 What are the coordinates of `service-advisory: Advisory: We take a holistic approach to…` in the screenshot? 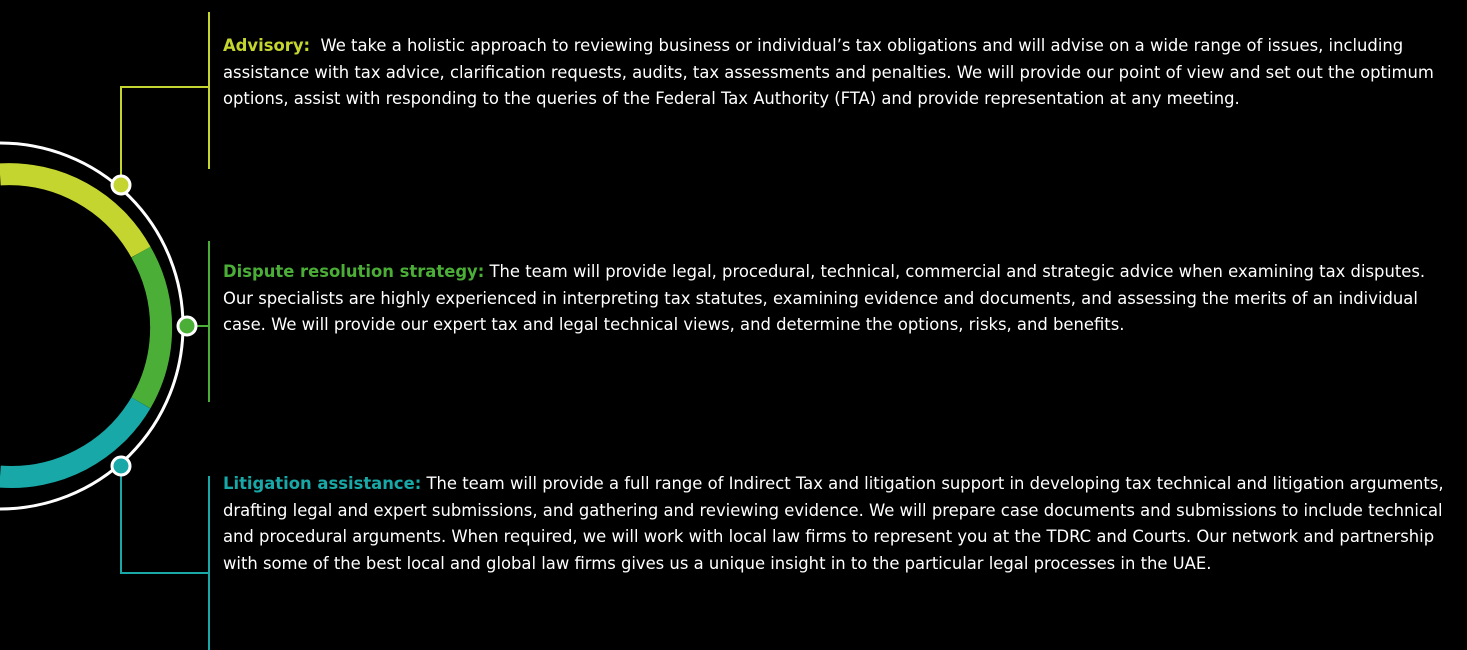 It's located at (839, 73).